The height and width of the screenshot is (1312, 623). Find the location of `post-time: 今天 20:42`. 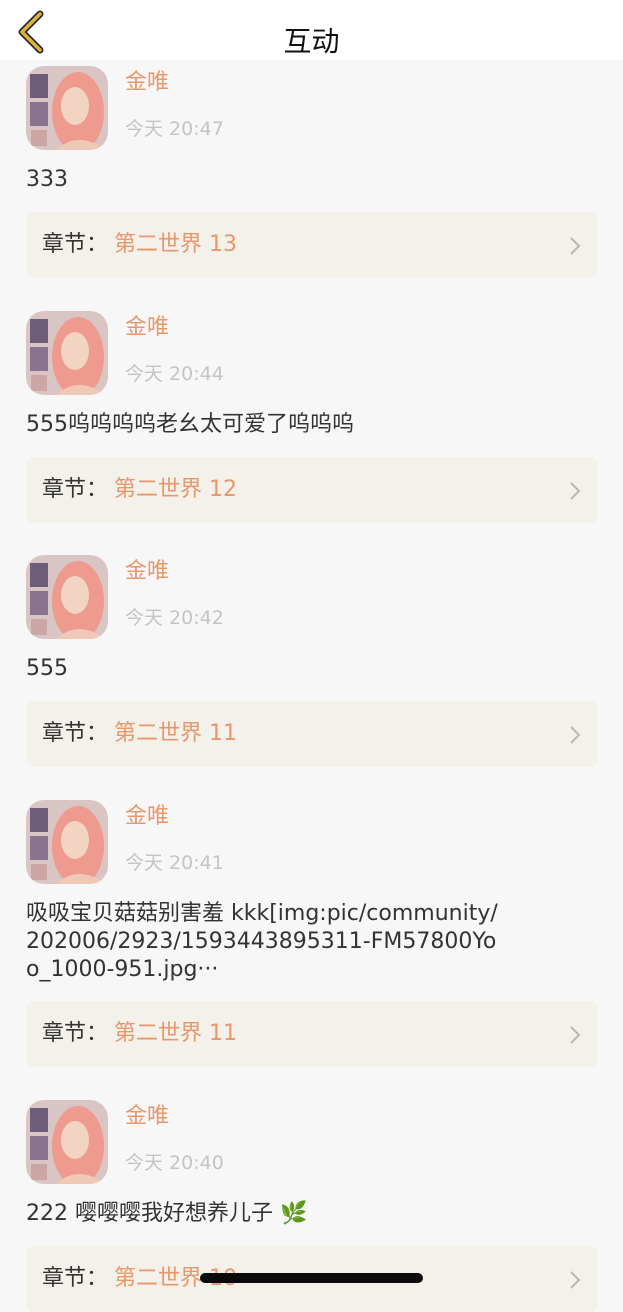

post-time: 今天 20:42 is located at coordinates (174, 618).